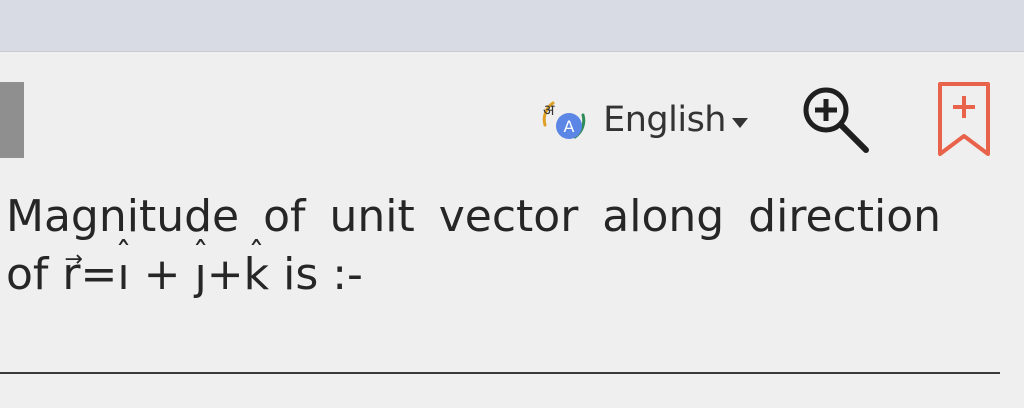 The height and width of the screenshot is (408, 1024). I want to click on side-tab-handle, so click(12, 120).